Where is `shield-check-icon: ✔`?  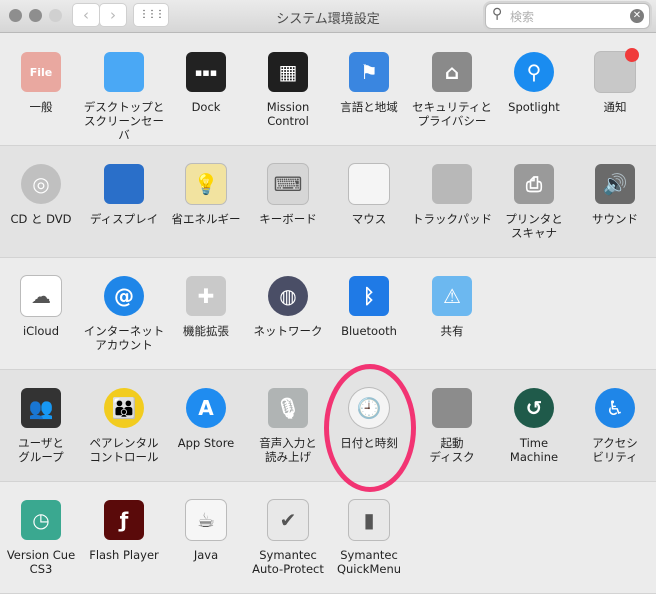 shield-check-icon: ✔ is located at coordinates (288, 520).